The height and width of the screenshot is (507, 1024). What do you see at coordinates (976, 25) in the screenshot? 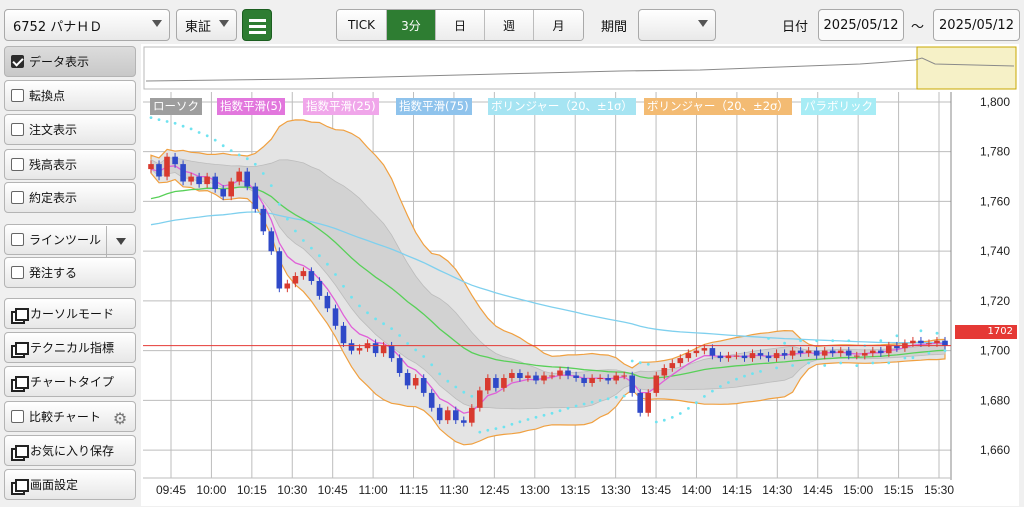
I see `date-to-field: 2025/05/12` at bounding box center [976, 25].